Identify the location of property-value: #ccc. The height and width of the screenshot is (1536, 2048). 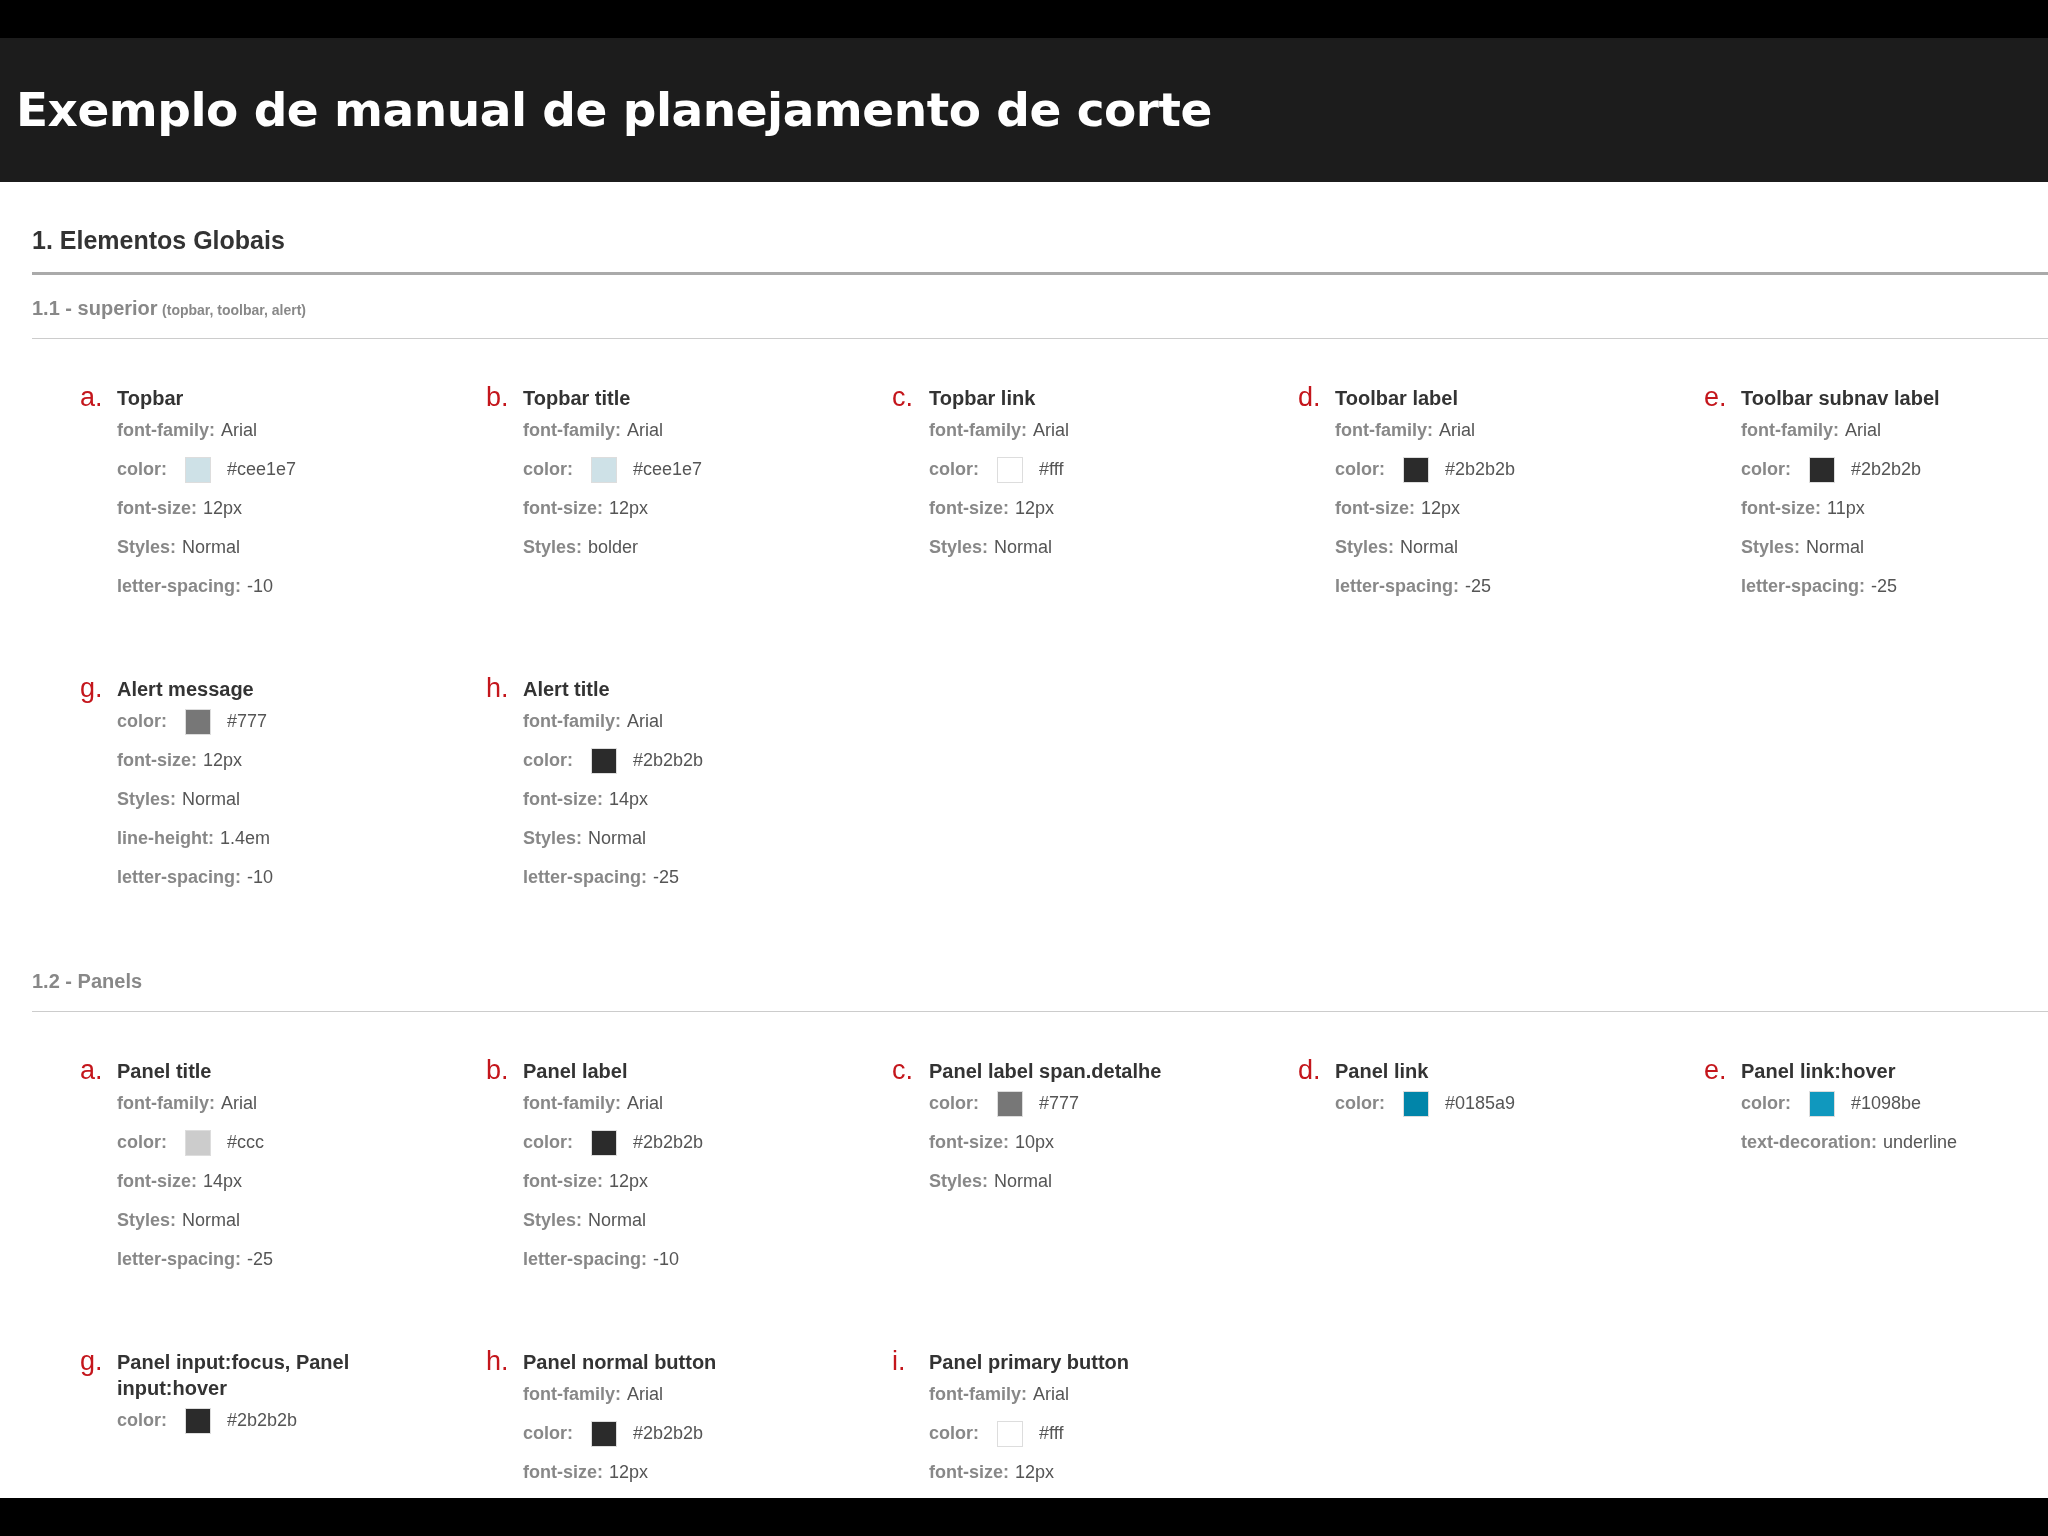
(246, 1142).